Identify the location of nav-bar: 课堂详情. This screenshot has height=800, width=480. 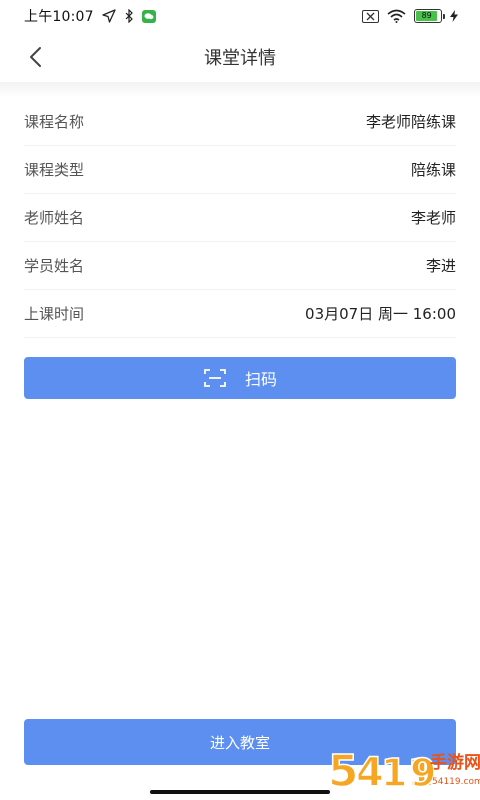
(240, 57).